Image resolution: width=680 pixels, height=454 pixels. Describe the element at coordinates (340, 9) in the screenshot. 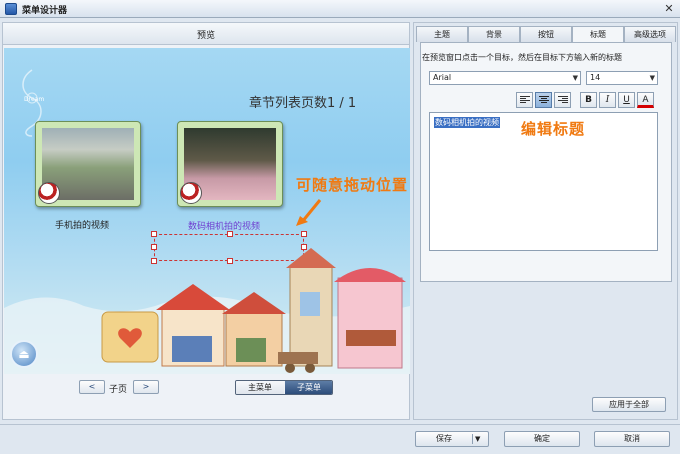

I see `title-bar: 菜单设计器 ✕` at that location.